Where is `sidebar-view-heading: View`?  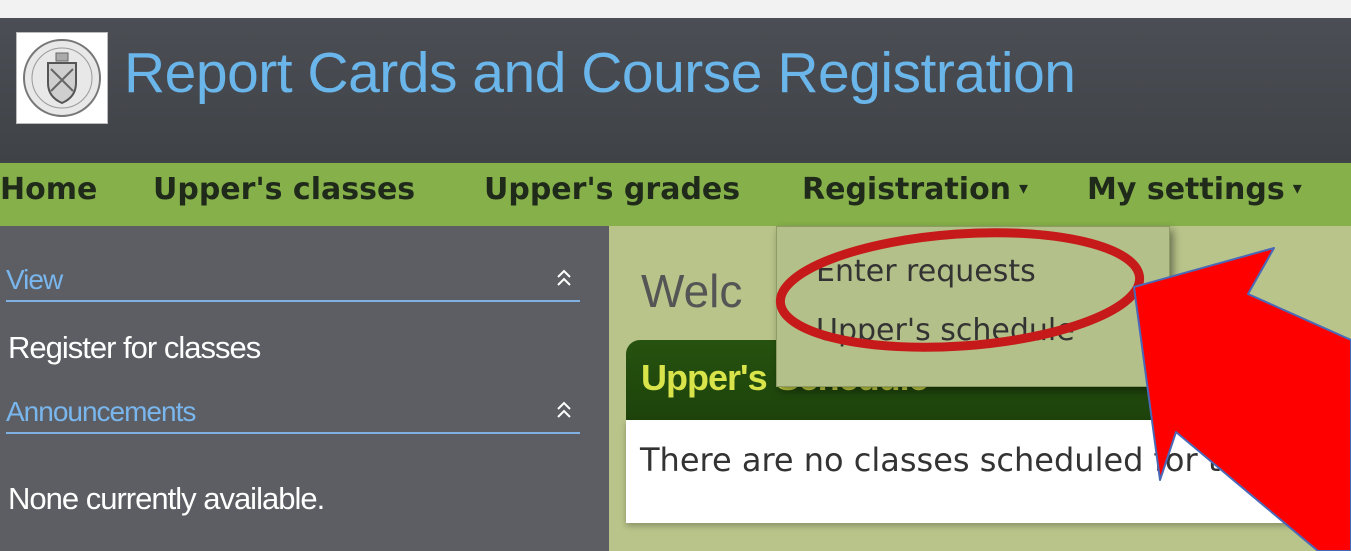
sidebar-view-heading: View is located at coordinates (34, 279).